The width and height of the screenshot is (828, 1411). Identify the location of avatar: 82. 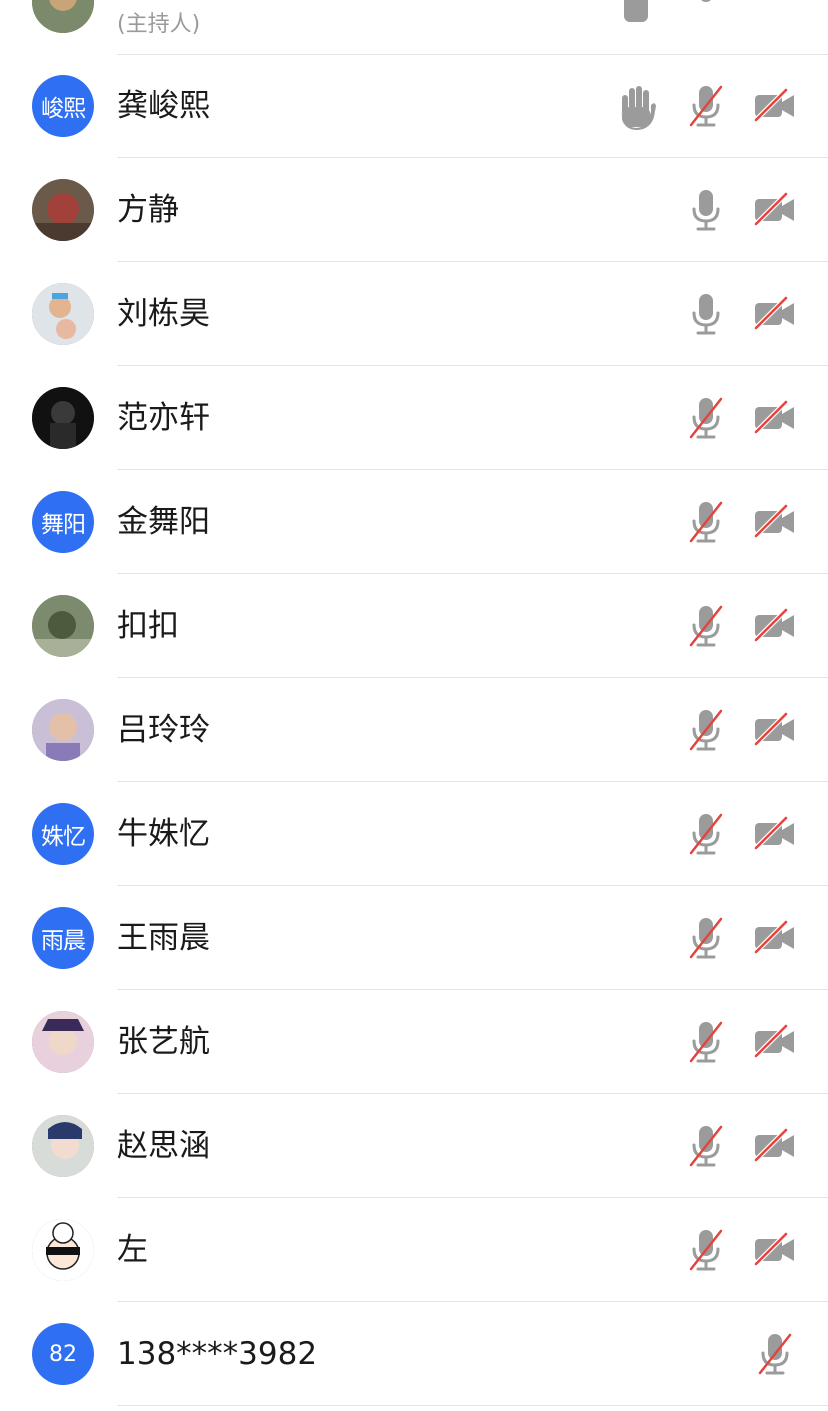
(63, 1354).